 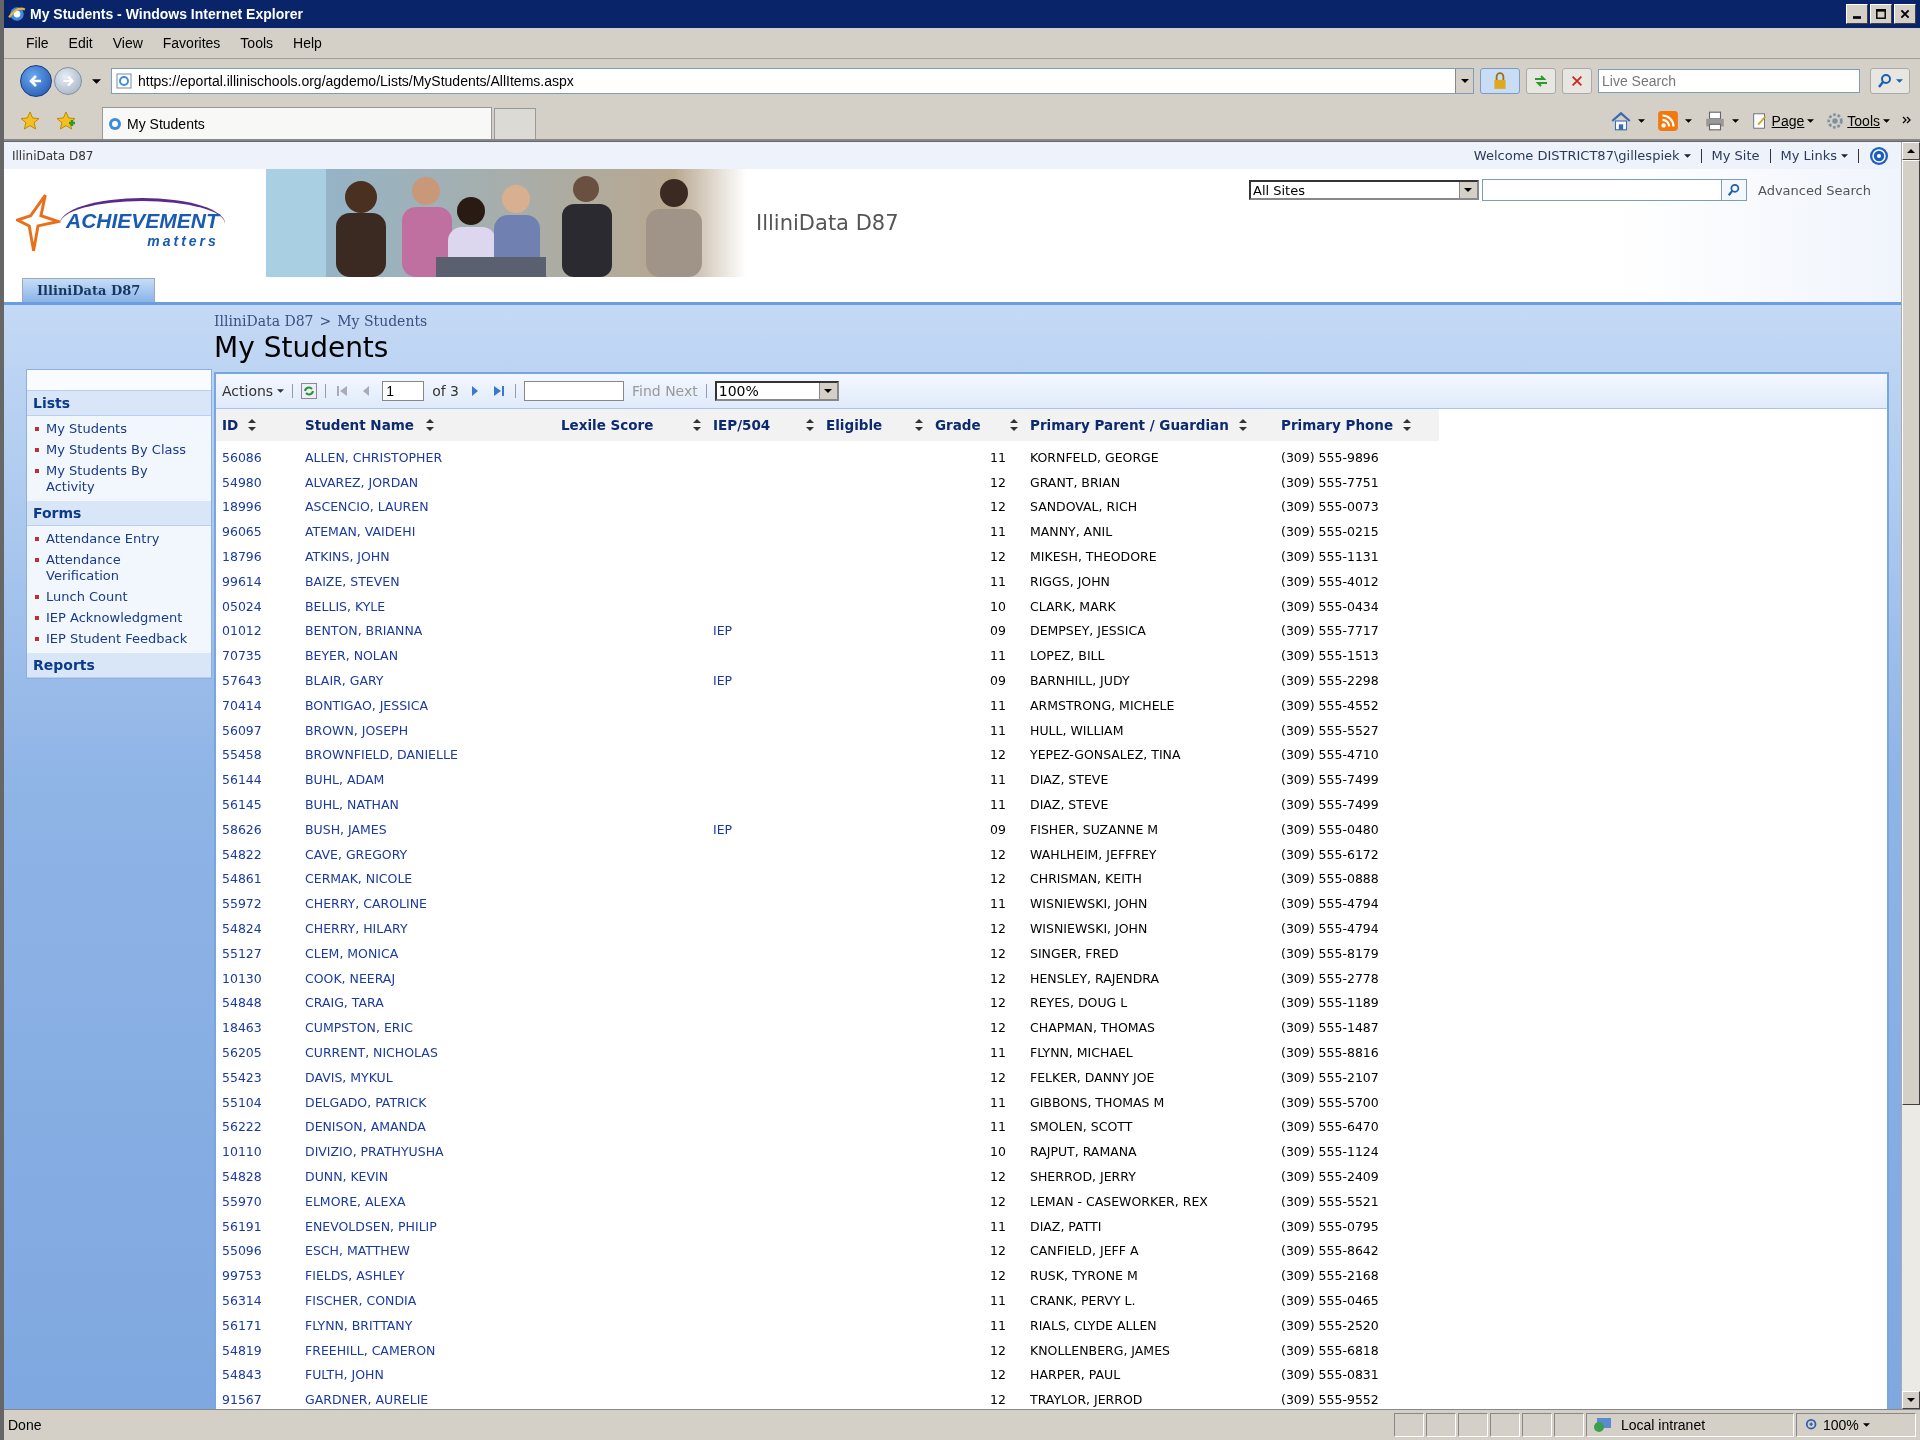 What do you see at coordinates (230, 425) in the screenshot?
I see `column-header: ID` at bounding box center [230, 425].